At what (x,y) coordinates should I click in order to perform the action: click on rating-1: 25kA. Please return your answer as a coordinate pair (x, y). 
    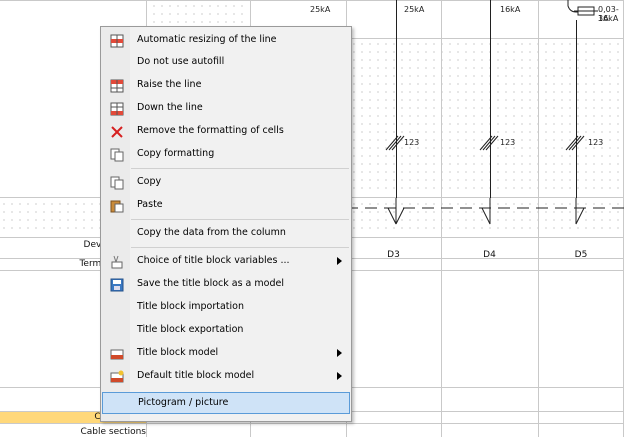
    Looking at the image, I should click on (320, 9).